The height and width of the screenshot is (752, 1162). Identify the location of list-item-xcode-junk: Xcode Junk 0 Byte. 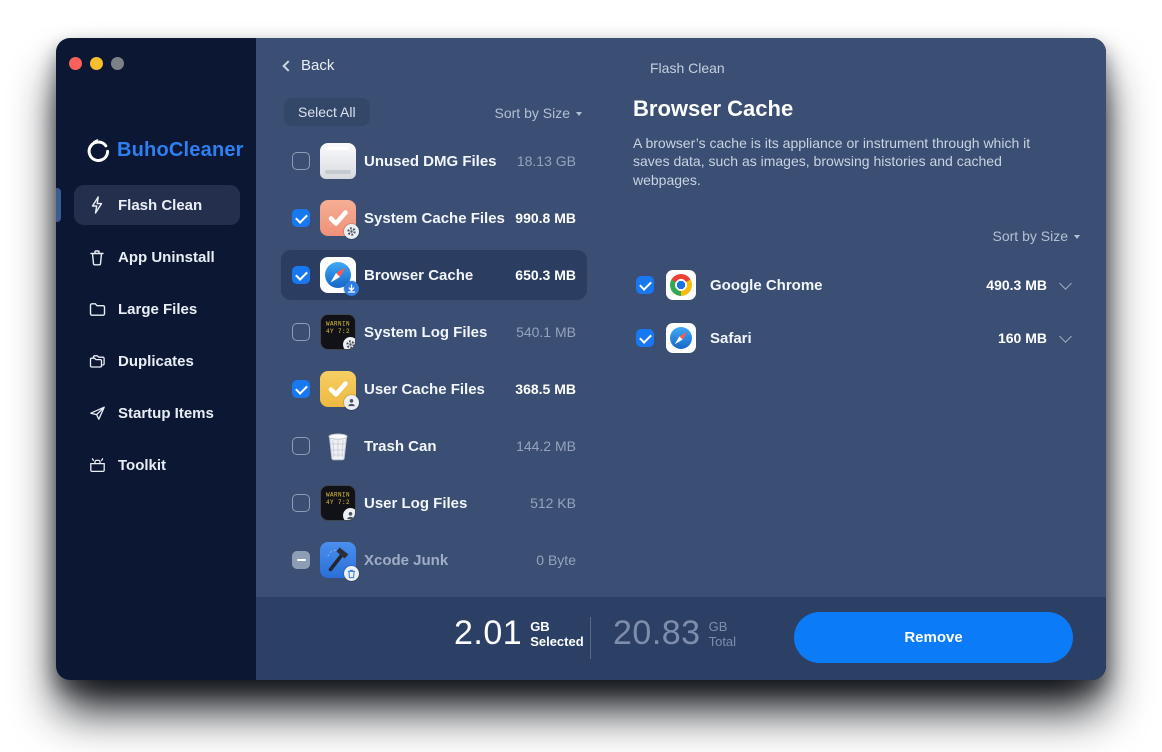
(434, 560).